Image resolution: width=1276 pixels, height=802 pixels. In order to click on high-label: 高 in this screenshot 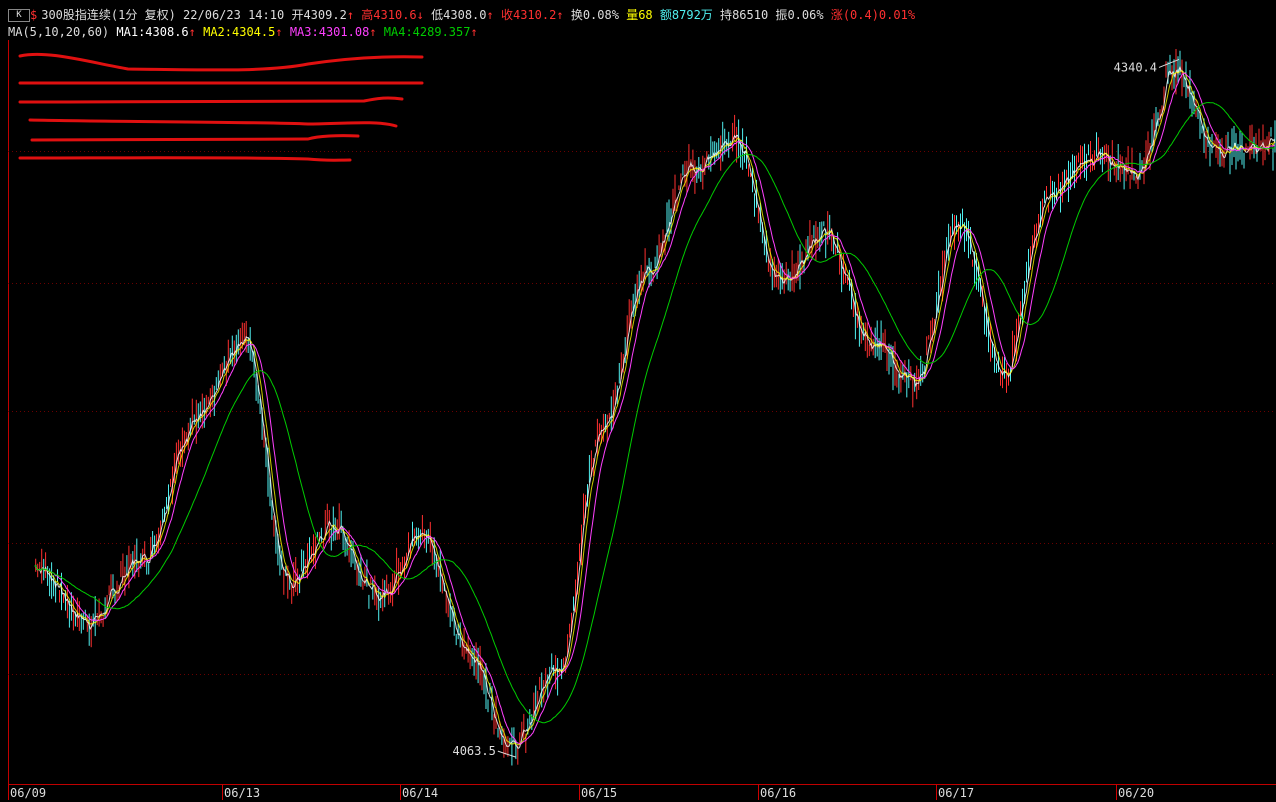, I will do `click(367, 15)`.